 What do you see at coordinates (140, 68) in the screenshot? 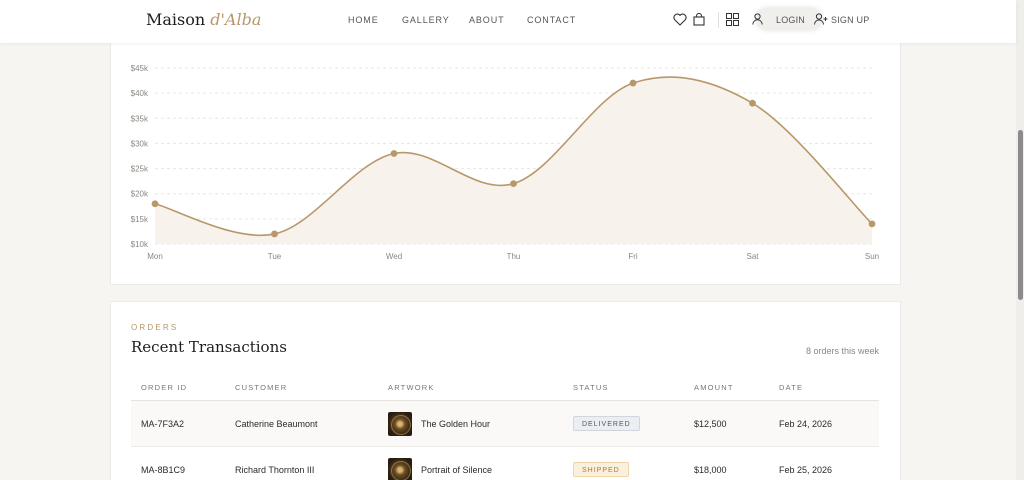
I see `y-tick-label: $45k` at bounding box center [140, 68].